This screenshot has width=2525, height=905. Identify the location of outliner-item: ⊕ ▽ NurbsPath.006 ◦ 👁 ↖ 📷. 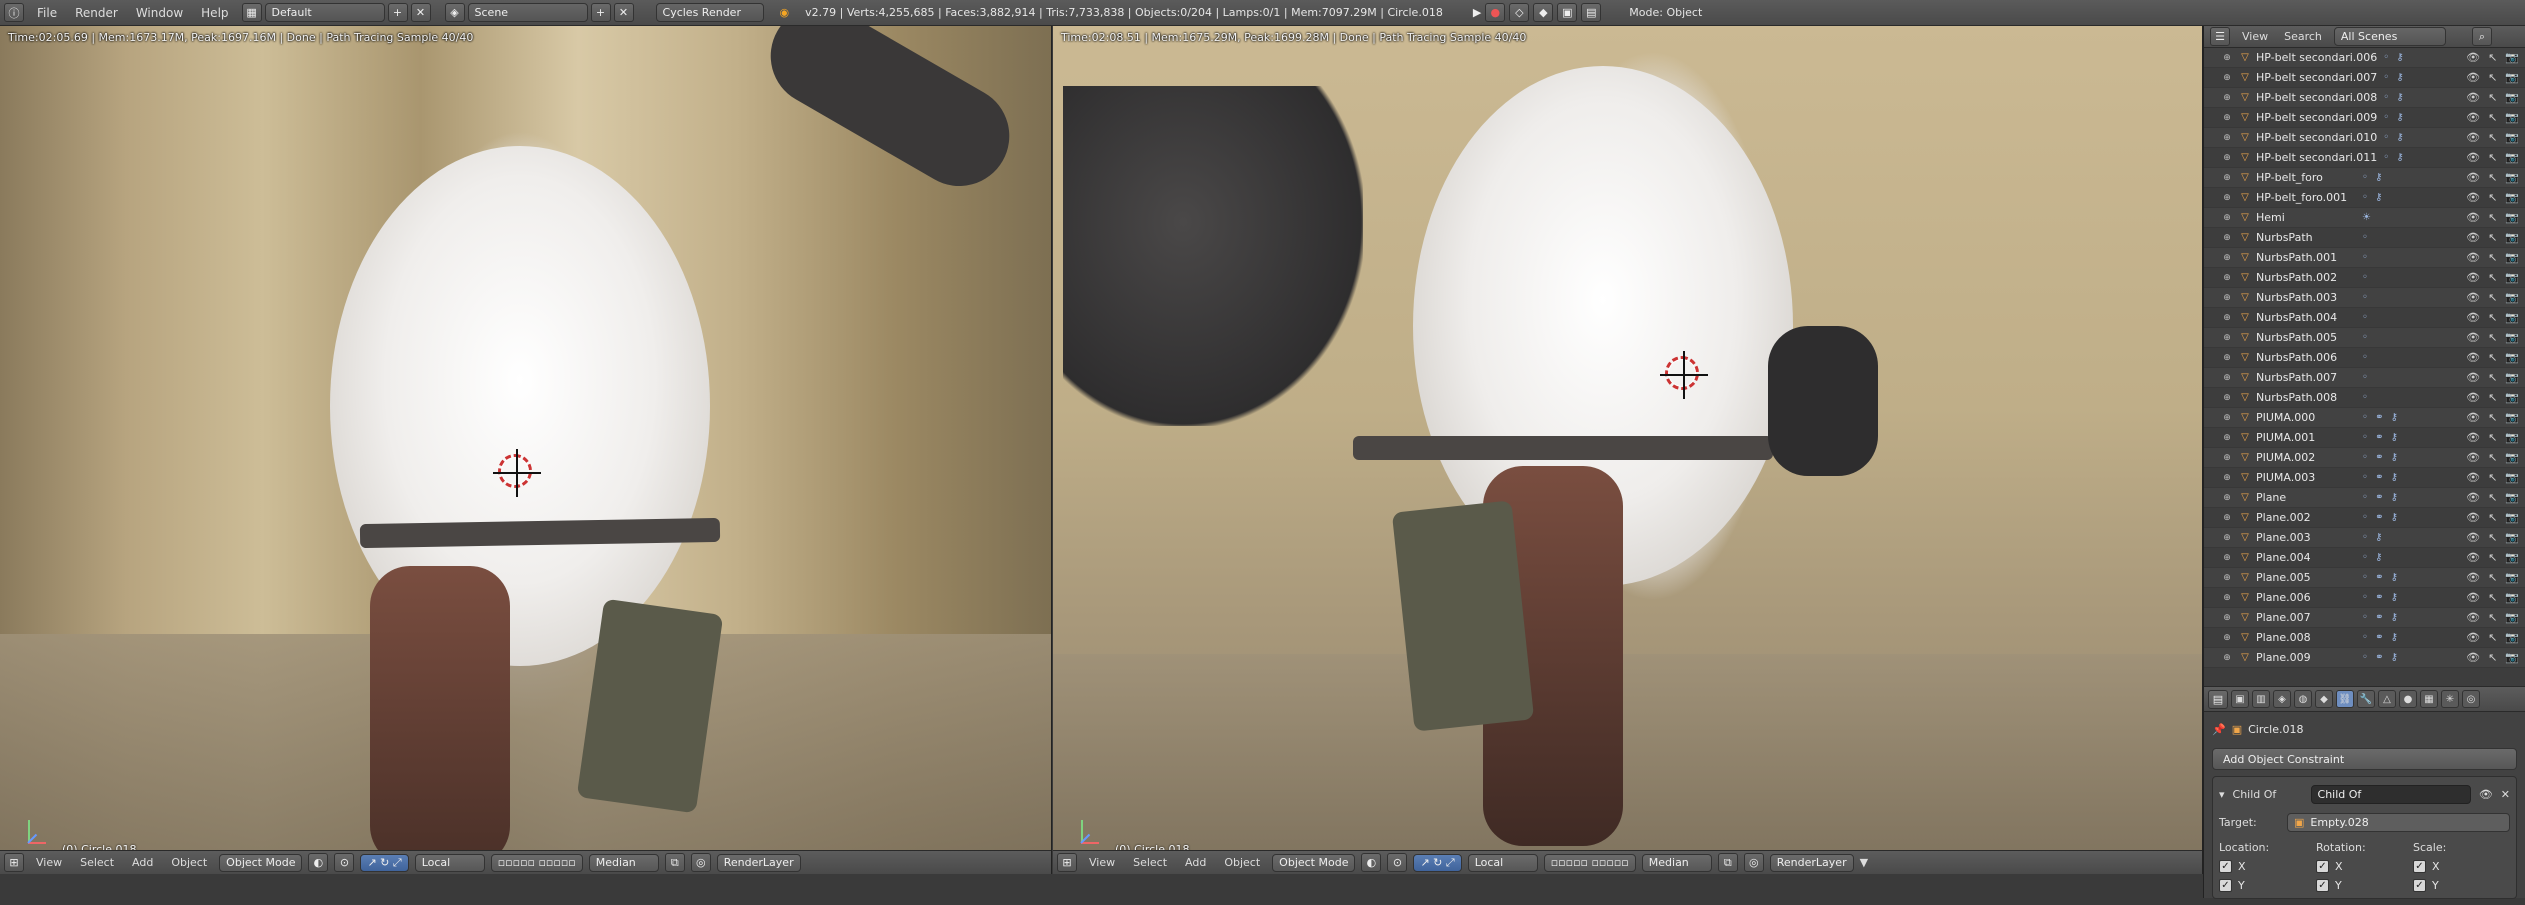
(2364, 358).